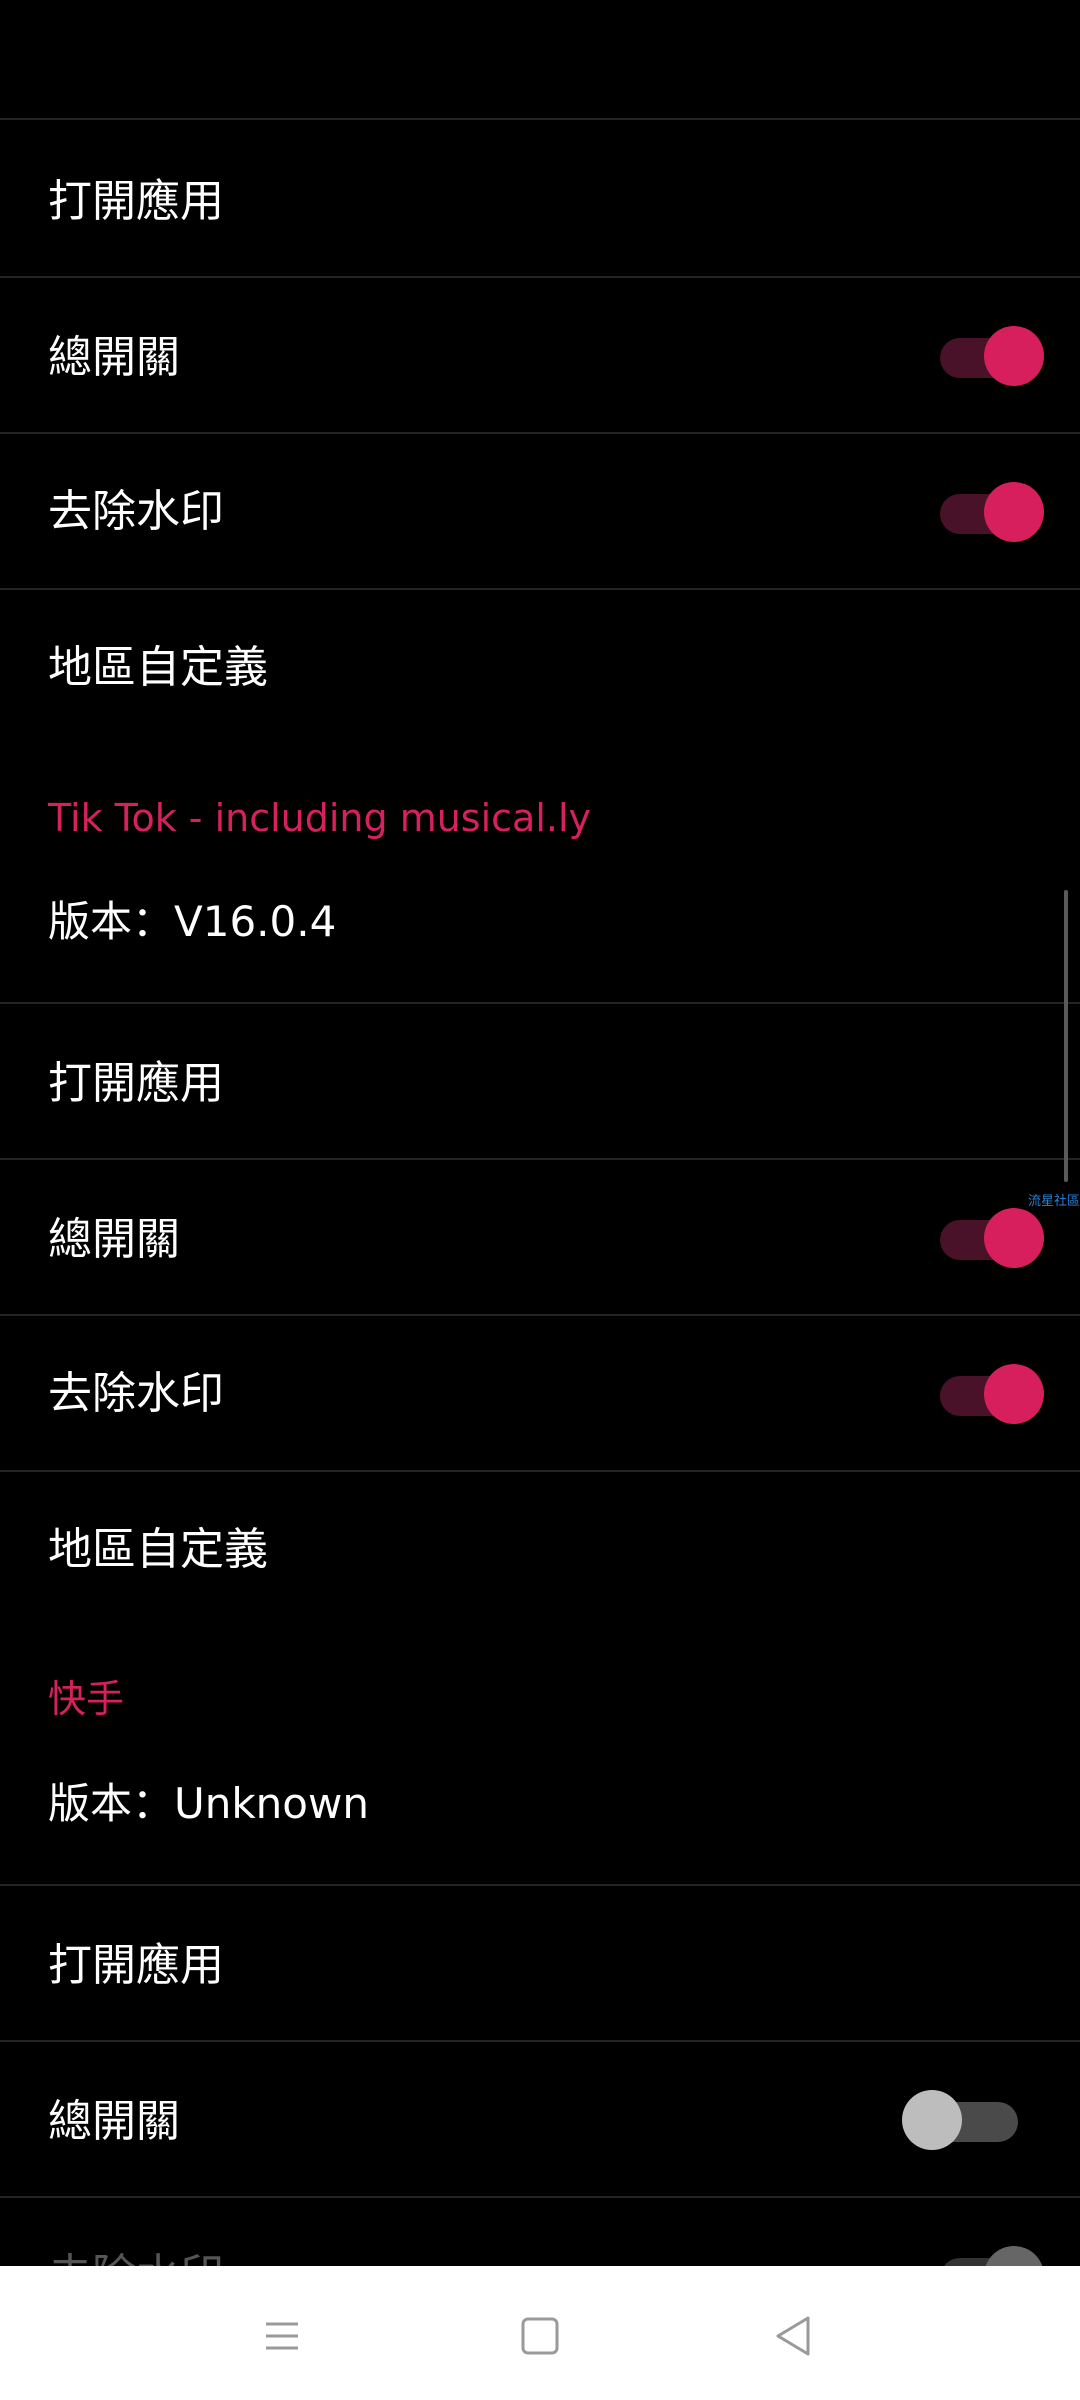 This screenshot has height=2400, width=1080. Describe the element at coordinates (208, 1803) in the screenshot. I see `version-text-kuaishou: 版本：Unknown` at that location.